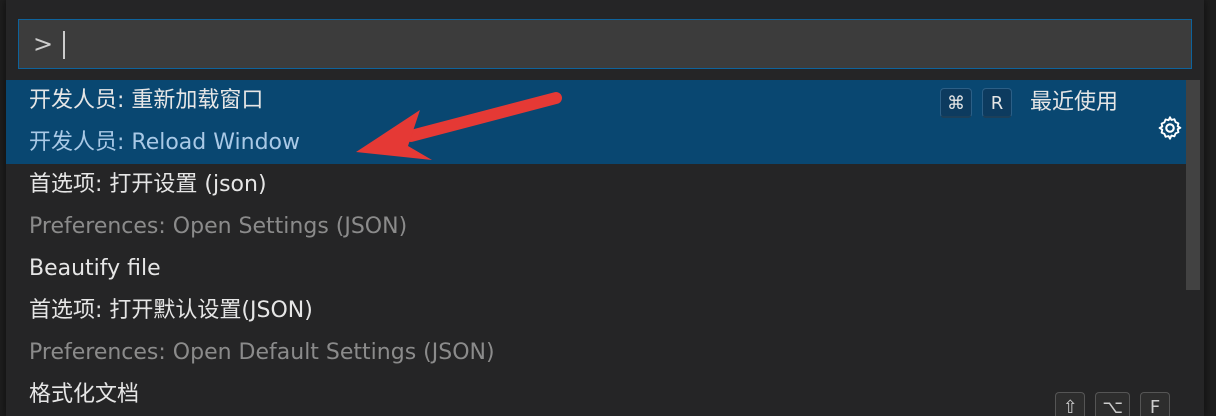  I want to click on command-item-subtitle: Preferences: Open Settings (JSON), so click(218, 226).